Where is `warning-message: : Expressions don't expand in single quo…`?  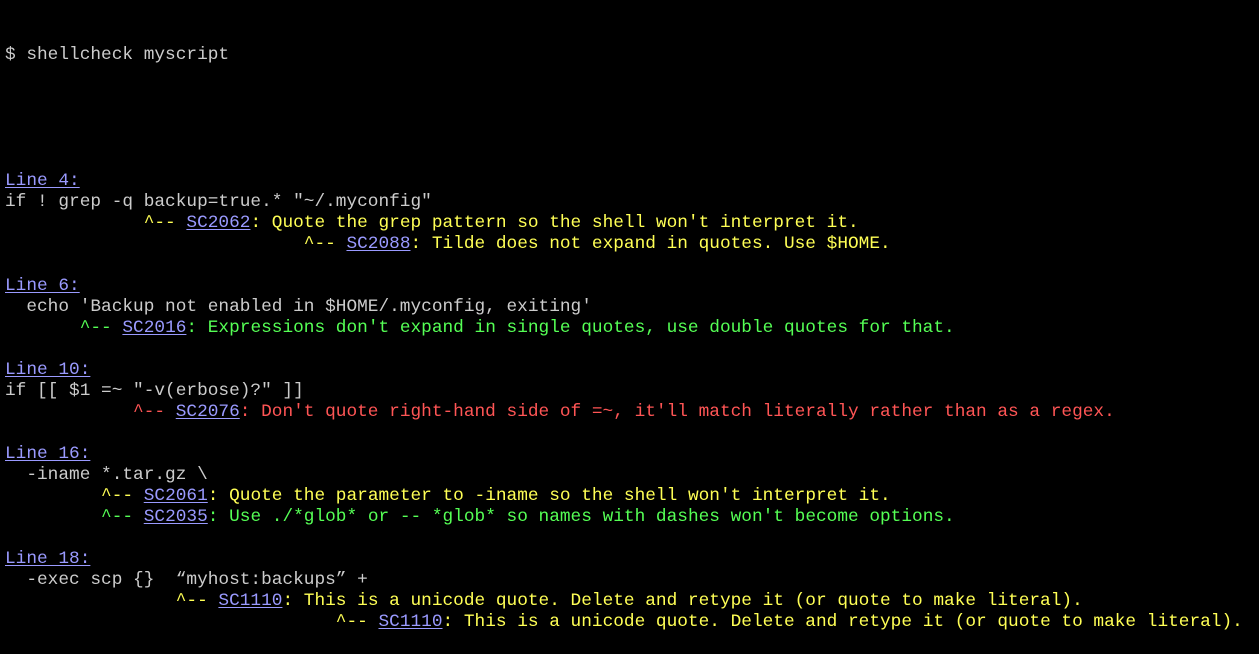
warning-message: : Expressions don't expand in single quo… is located at coordinates (570, 328).